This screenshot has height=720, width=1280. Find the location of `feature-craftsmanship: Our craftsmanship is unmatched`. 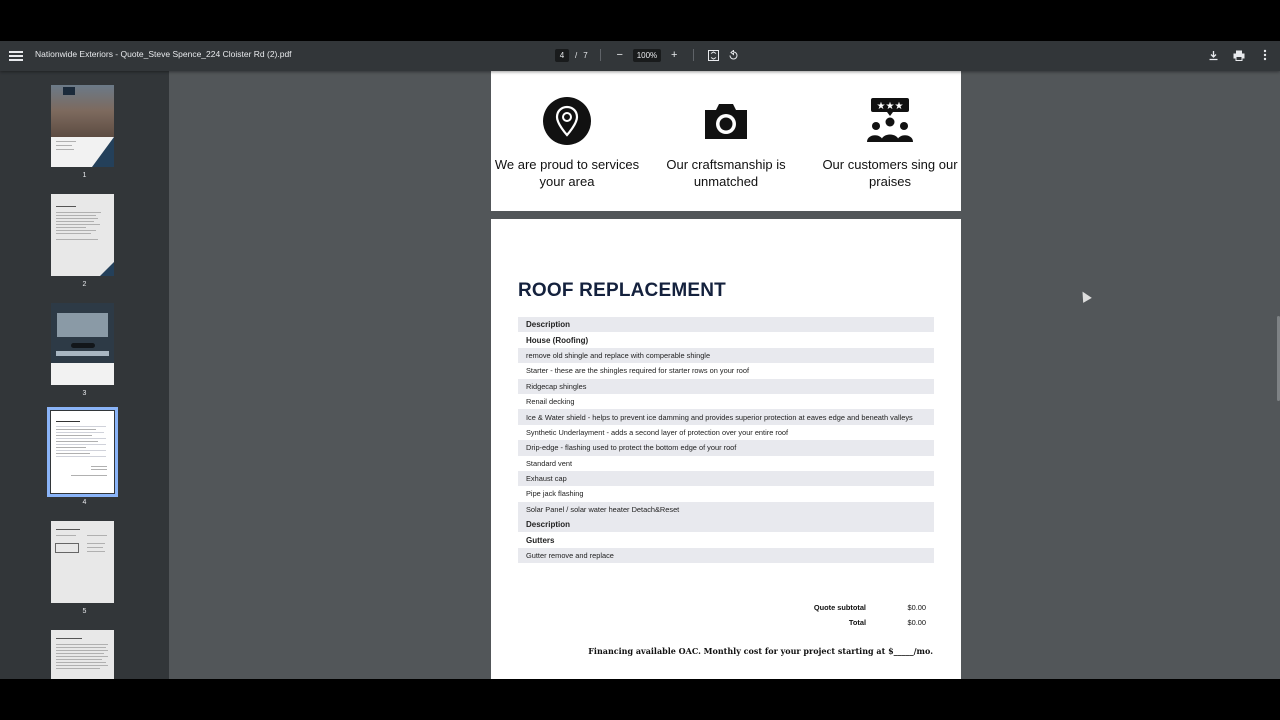

feature-craftsmanship: Our craftsmanship is unmatched is located at coordinates (726, 143).